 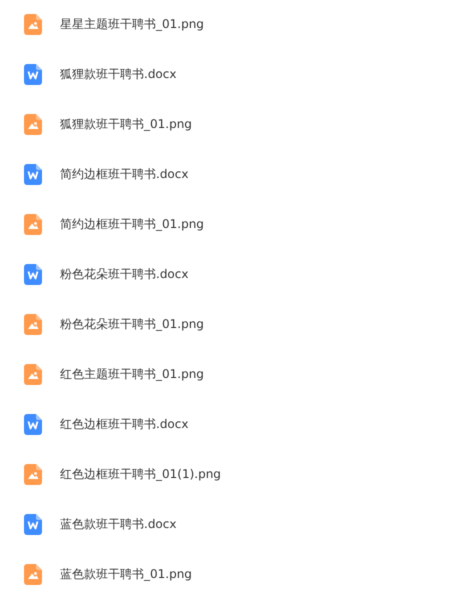 What do you see at coordinates (132, 374) in the screenshot?
I see `file-name: 红色主题班干聘书_01.png` at bounding box center [132, 374].